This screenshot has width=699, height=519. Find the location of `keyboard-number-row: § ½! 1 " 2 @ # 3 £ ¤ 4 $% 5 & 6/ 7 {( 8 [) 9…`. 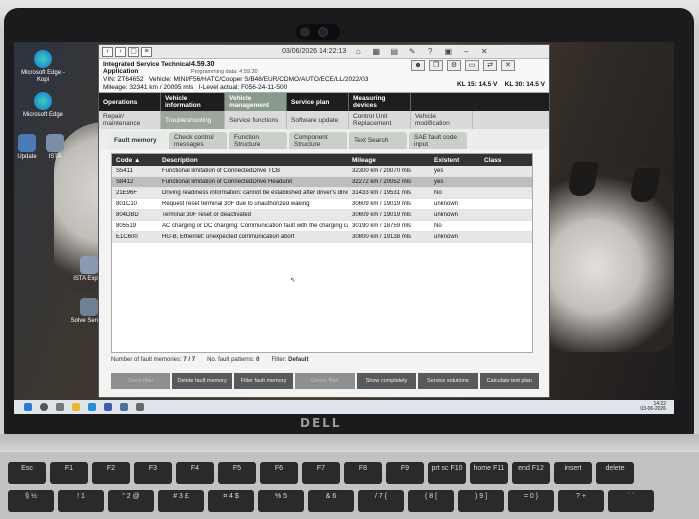

keyboard-number-row: § ½! 1 " 2 @ # 3 £ ¤ 4 $% 5 & 6/ 7 {( 8 [) 9… is located at coordinates (331, 501).